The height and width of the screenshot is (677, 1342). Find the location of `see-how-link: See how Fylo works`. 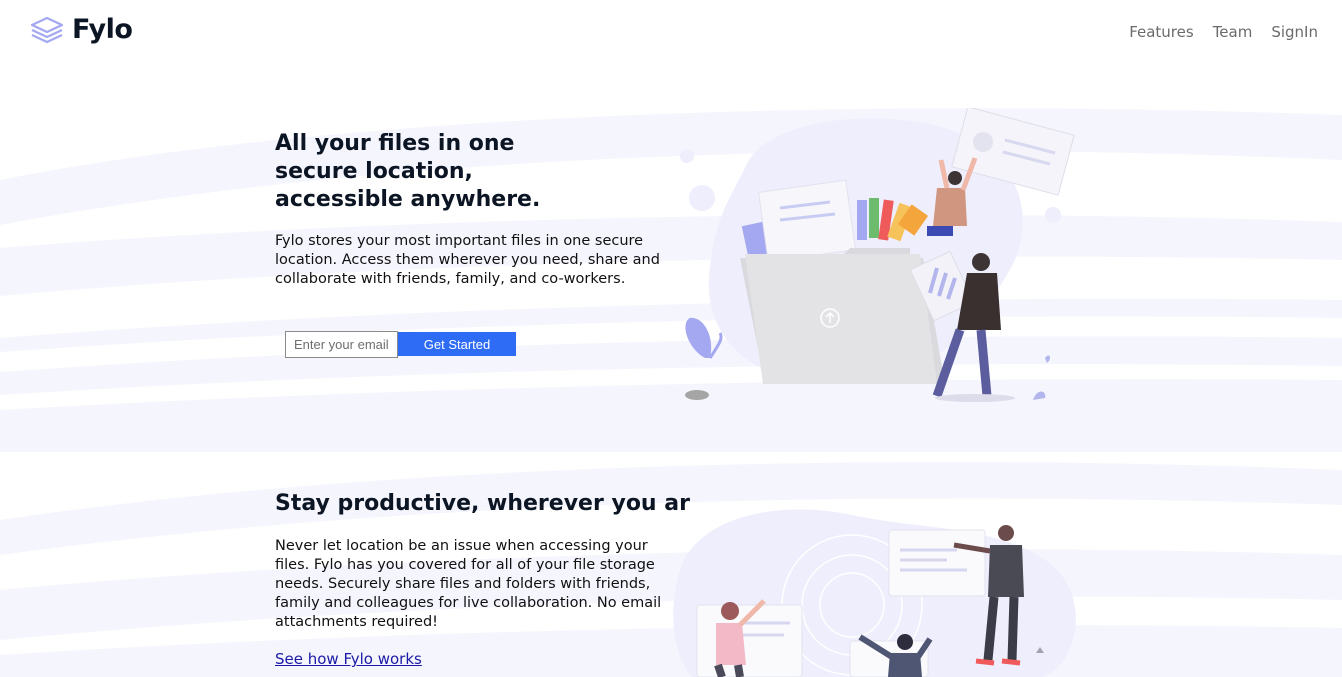

see-how-link: See how Fylo works is located at coordinates (348, 659).